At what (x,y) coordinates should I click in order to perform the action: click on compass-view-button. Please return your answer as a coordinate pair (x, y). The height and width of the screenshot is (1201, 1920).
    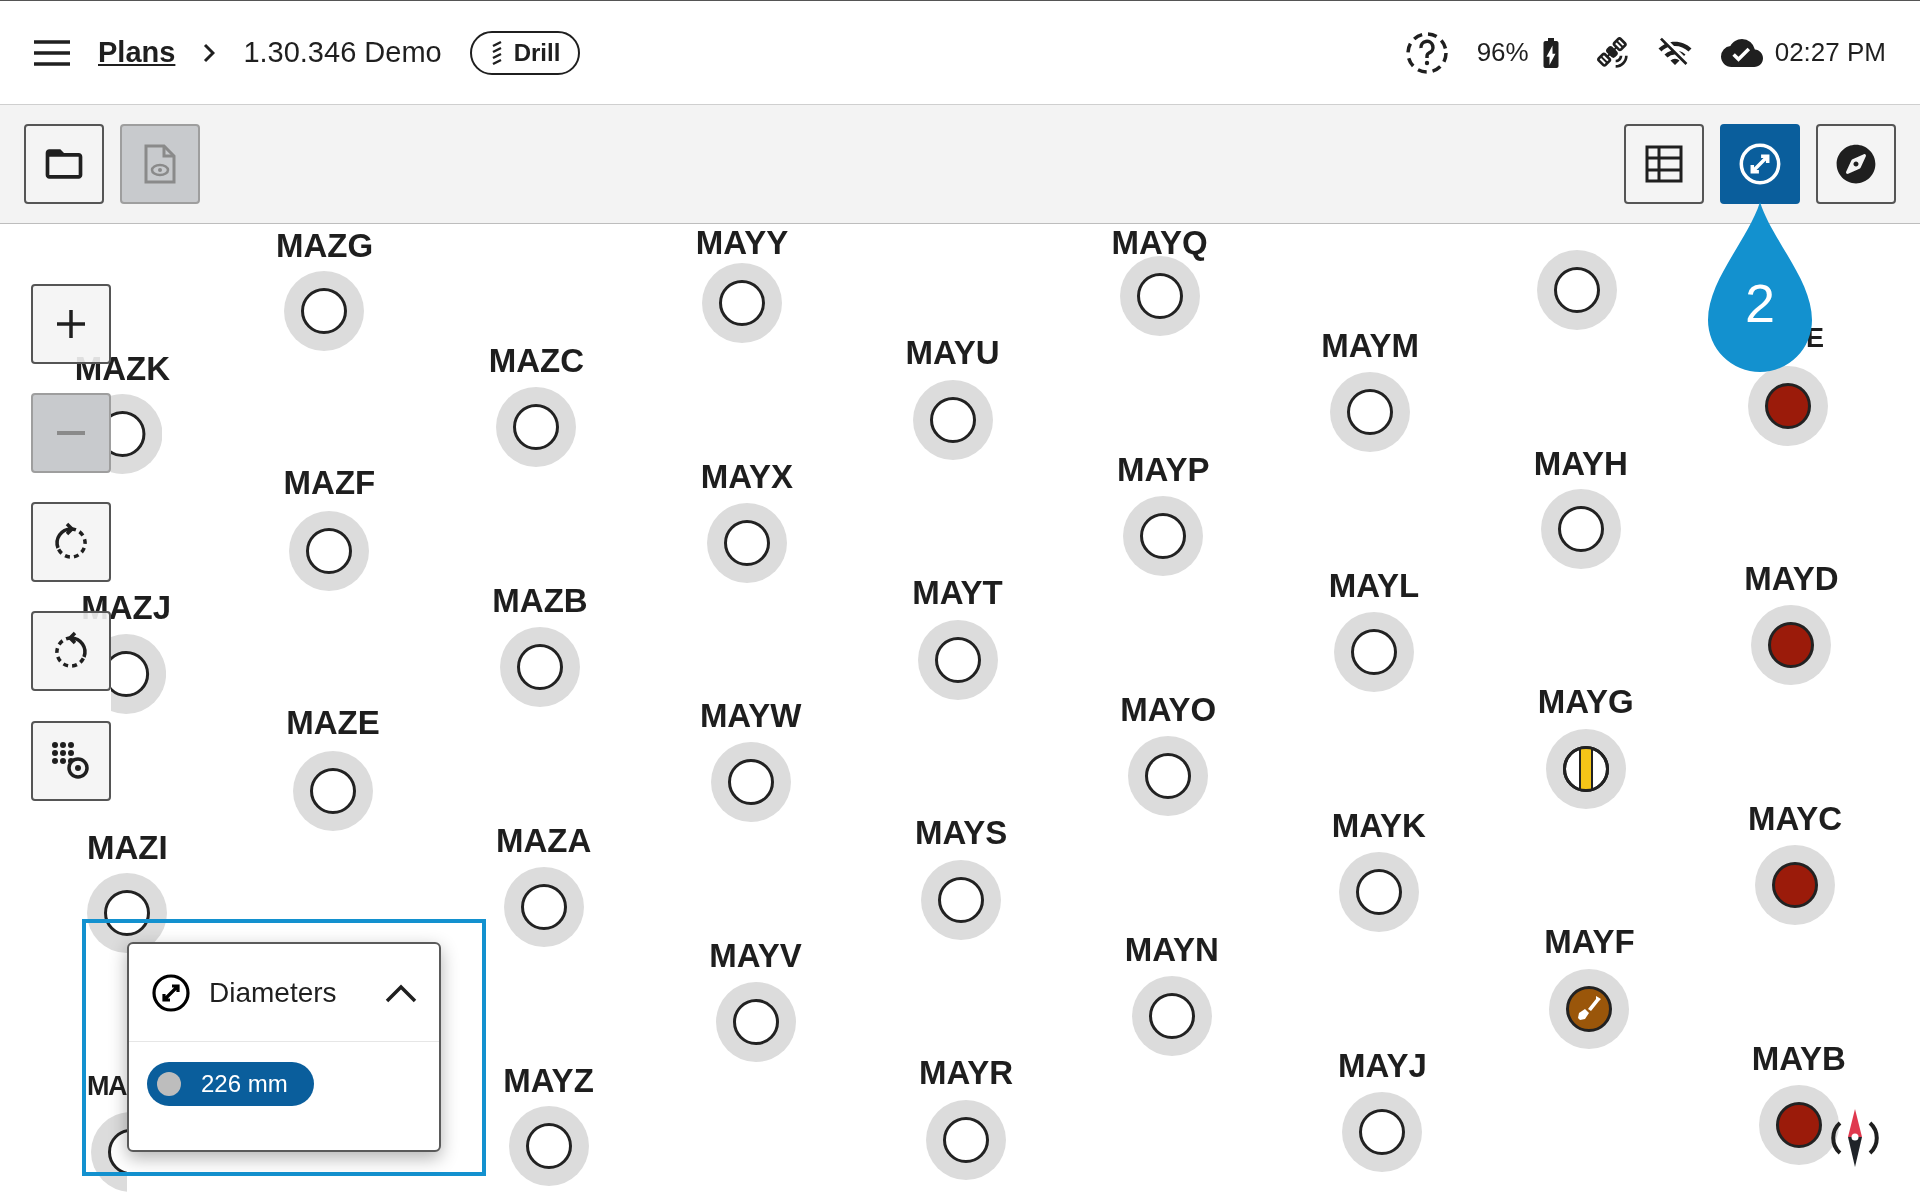
    Looking at the image, I should click on (1856, 164).